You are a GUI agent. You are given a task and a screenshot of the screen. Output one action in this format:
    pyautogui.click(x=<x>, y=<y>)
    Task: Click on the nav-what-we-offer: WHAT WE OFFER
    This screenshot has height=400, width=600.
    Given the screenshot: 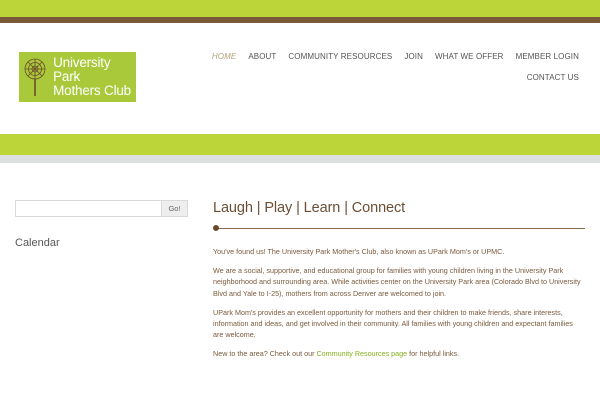 What is the action you would take?
    pyautogui.click(x=469, y=59)
    